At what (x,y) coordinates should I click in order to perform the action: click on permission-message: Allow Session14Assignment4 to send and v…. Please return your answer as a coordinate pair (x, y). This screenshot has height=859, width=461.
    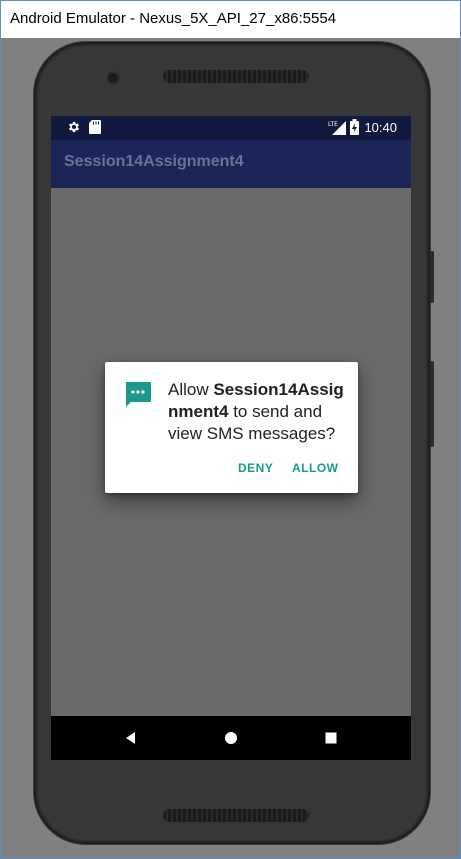
    Looking at the image, I should click on (258, 412).